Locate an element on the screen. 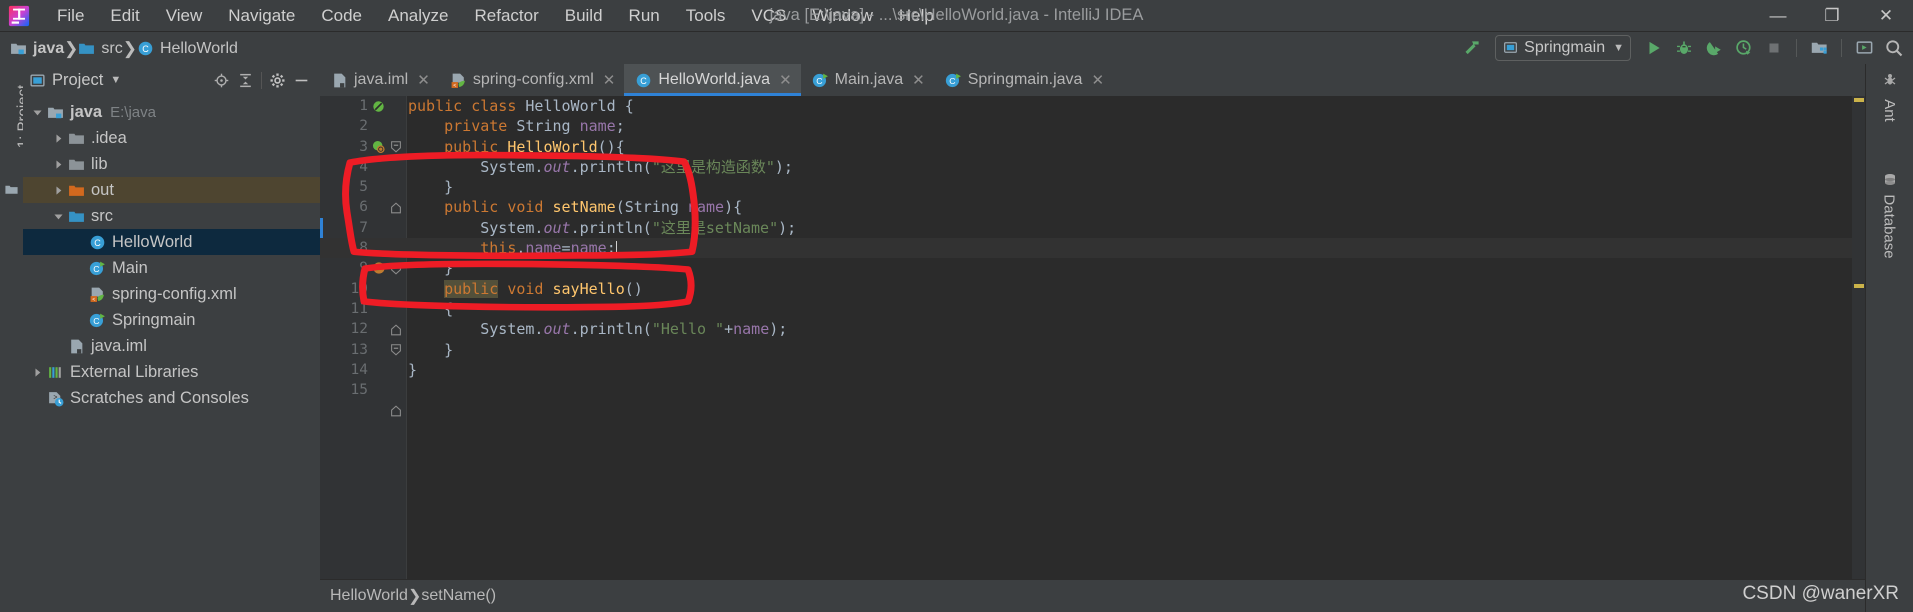 This screenshot has height=612, width=1913. project-structure-button is located at coordinates (1819, 48).